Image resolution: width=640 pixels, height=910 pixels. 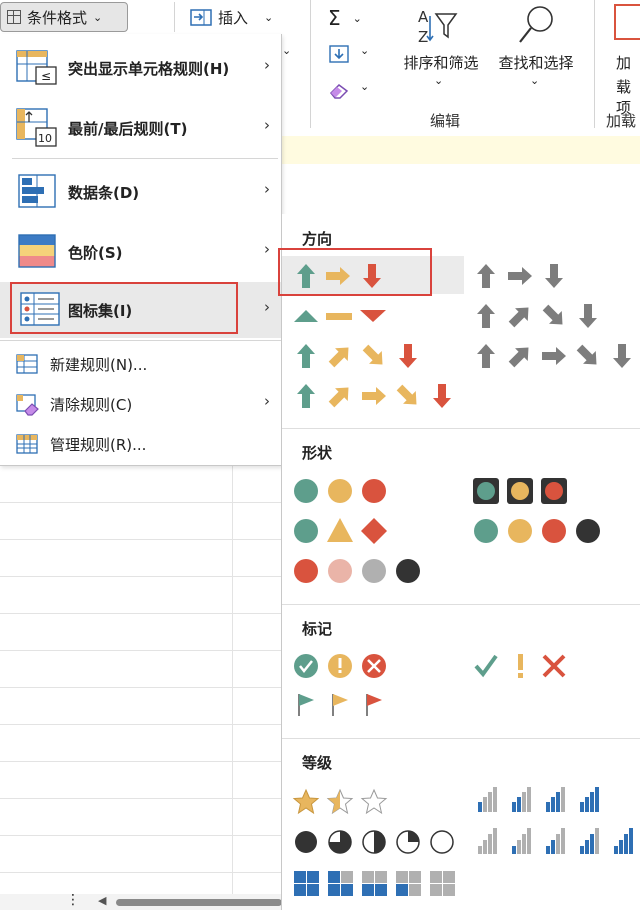 What do you see at coordinates (128, 129) in the screenshot?
I see `menu-item-label: 最前/最后规则(T)` at bounding box center [128, 129].